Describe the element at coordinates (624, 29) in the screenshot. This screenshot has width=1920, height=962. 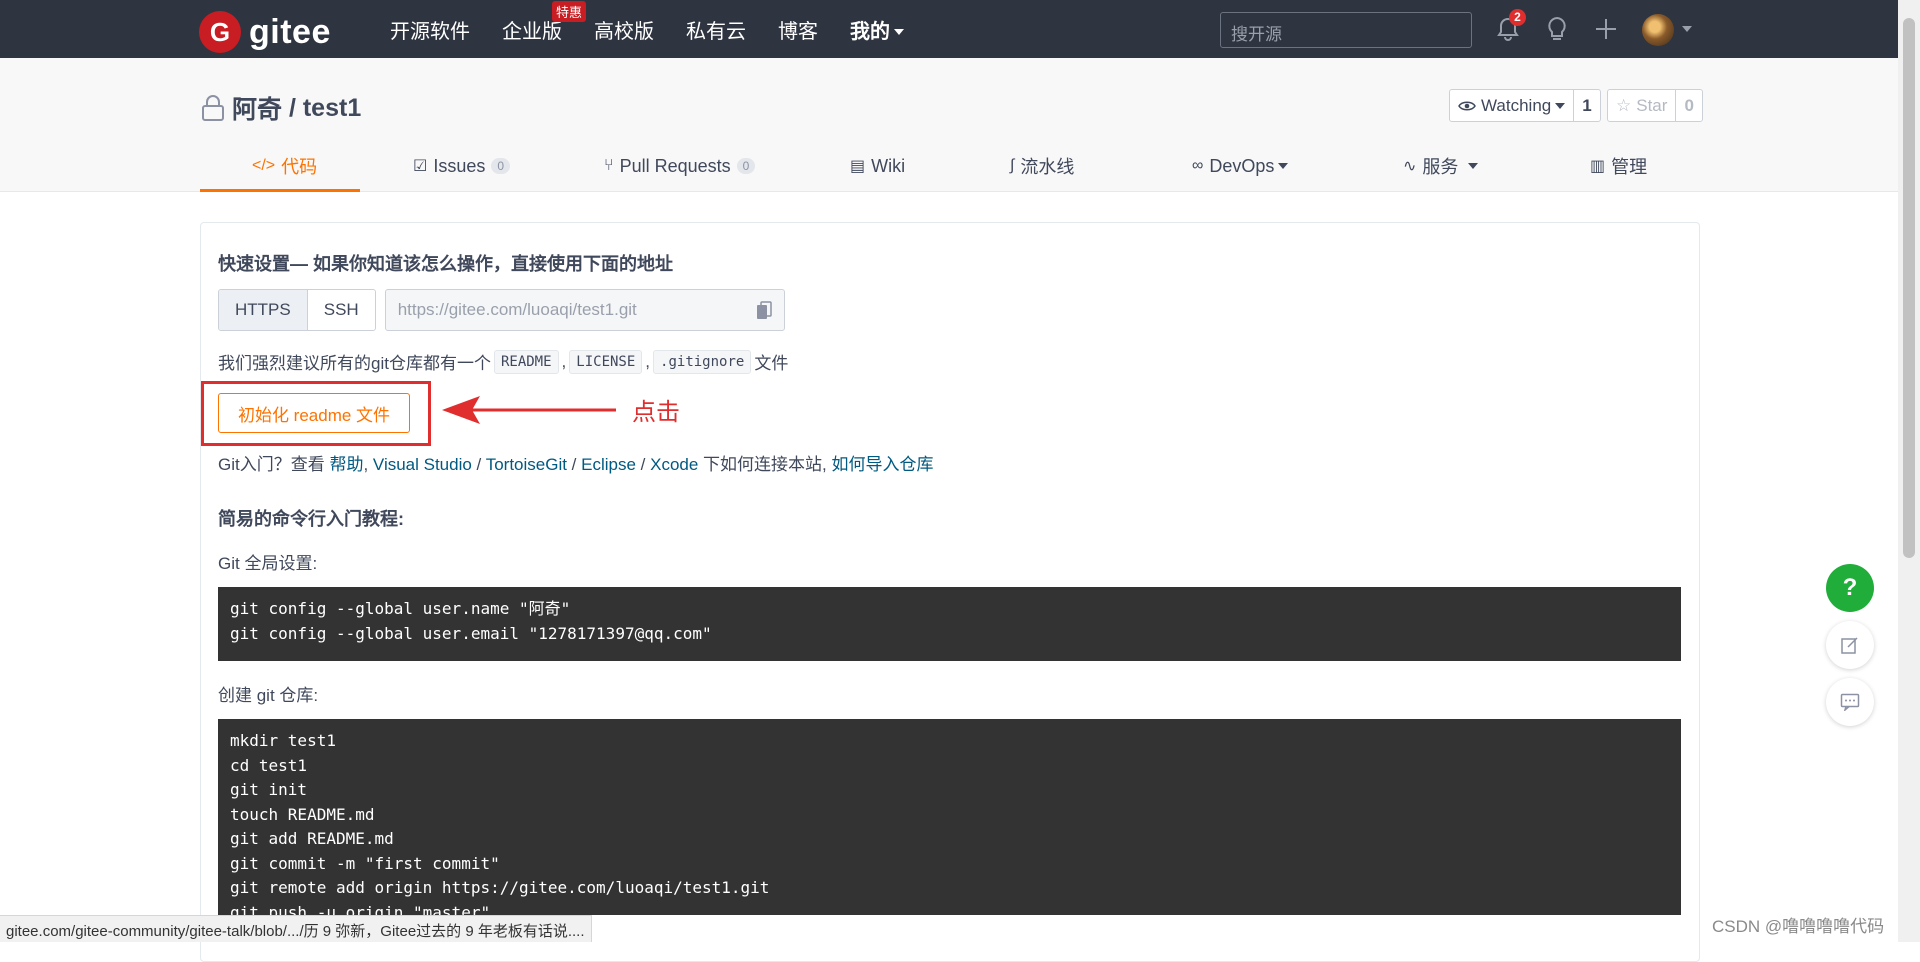
I see `nav-education: 高校版` at that location.